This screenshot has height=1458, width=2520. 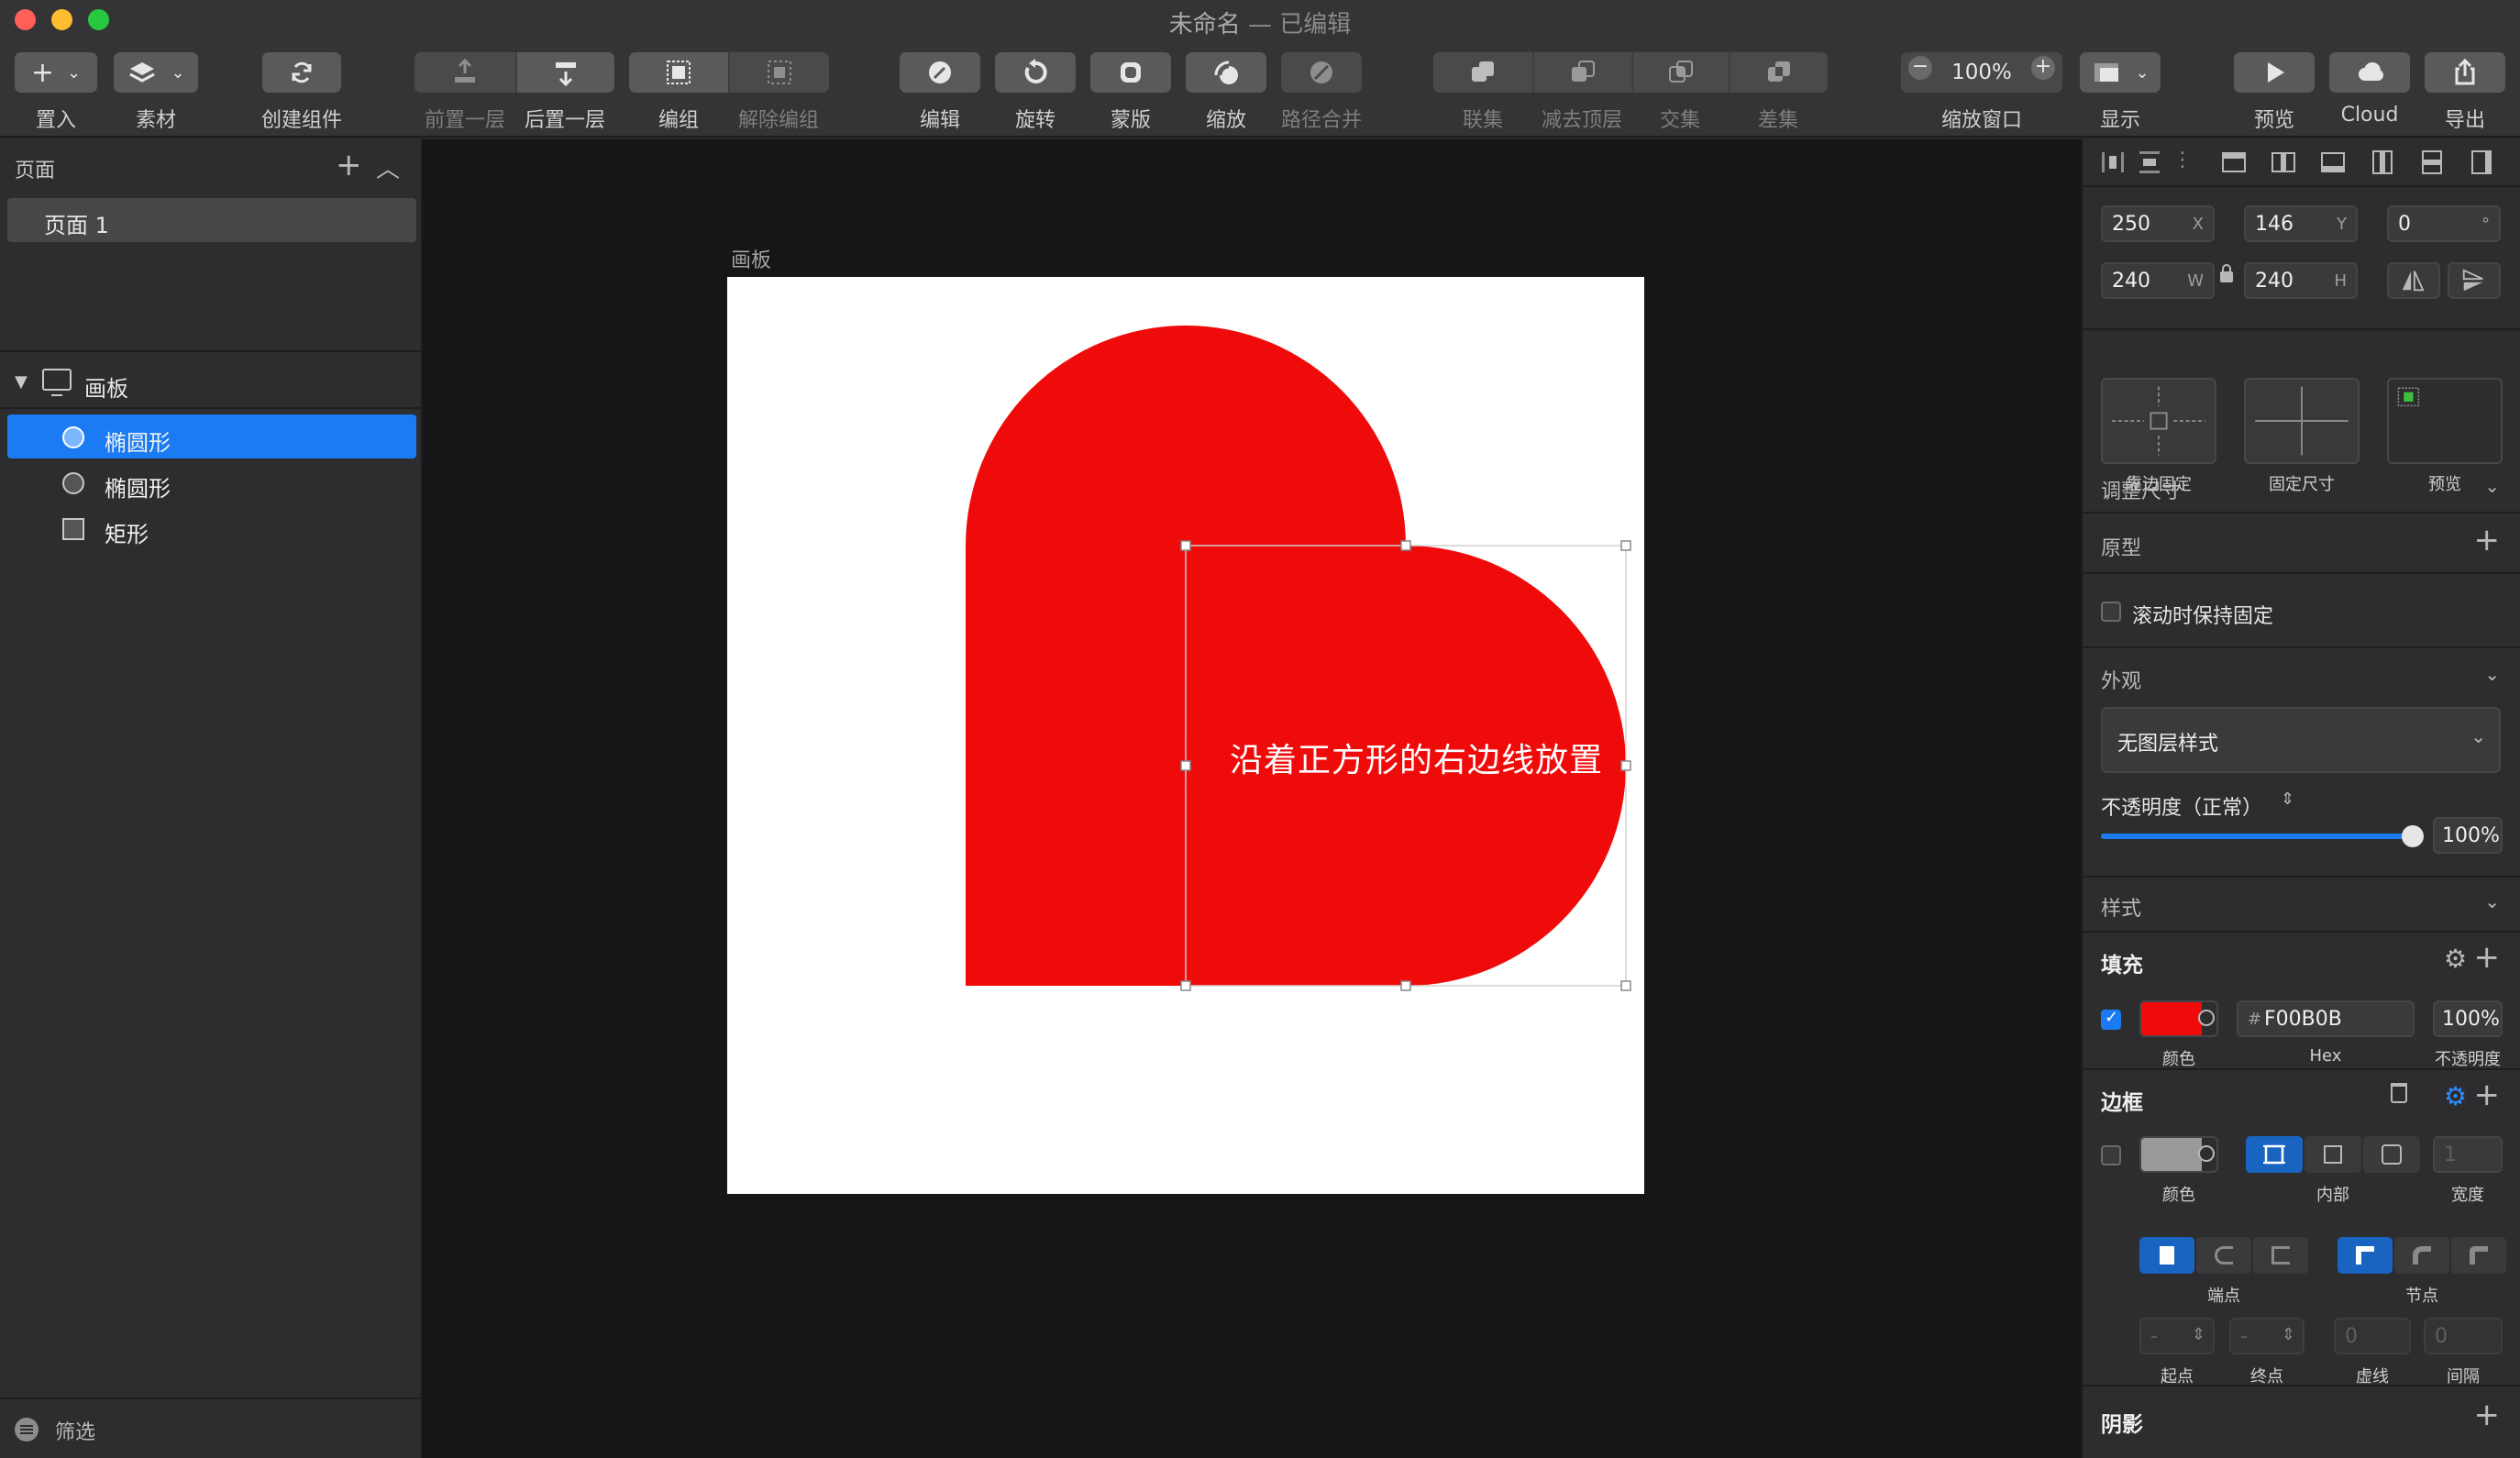 I want to click on zoom-out-button: −, so click(x=1920, y=68).